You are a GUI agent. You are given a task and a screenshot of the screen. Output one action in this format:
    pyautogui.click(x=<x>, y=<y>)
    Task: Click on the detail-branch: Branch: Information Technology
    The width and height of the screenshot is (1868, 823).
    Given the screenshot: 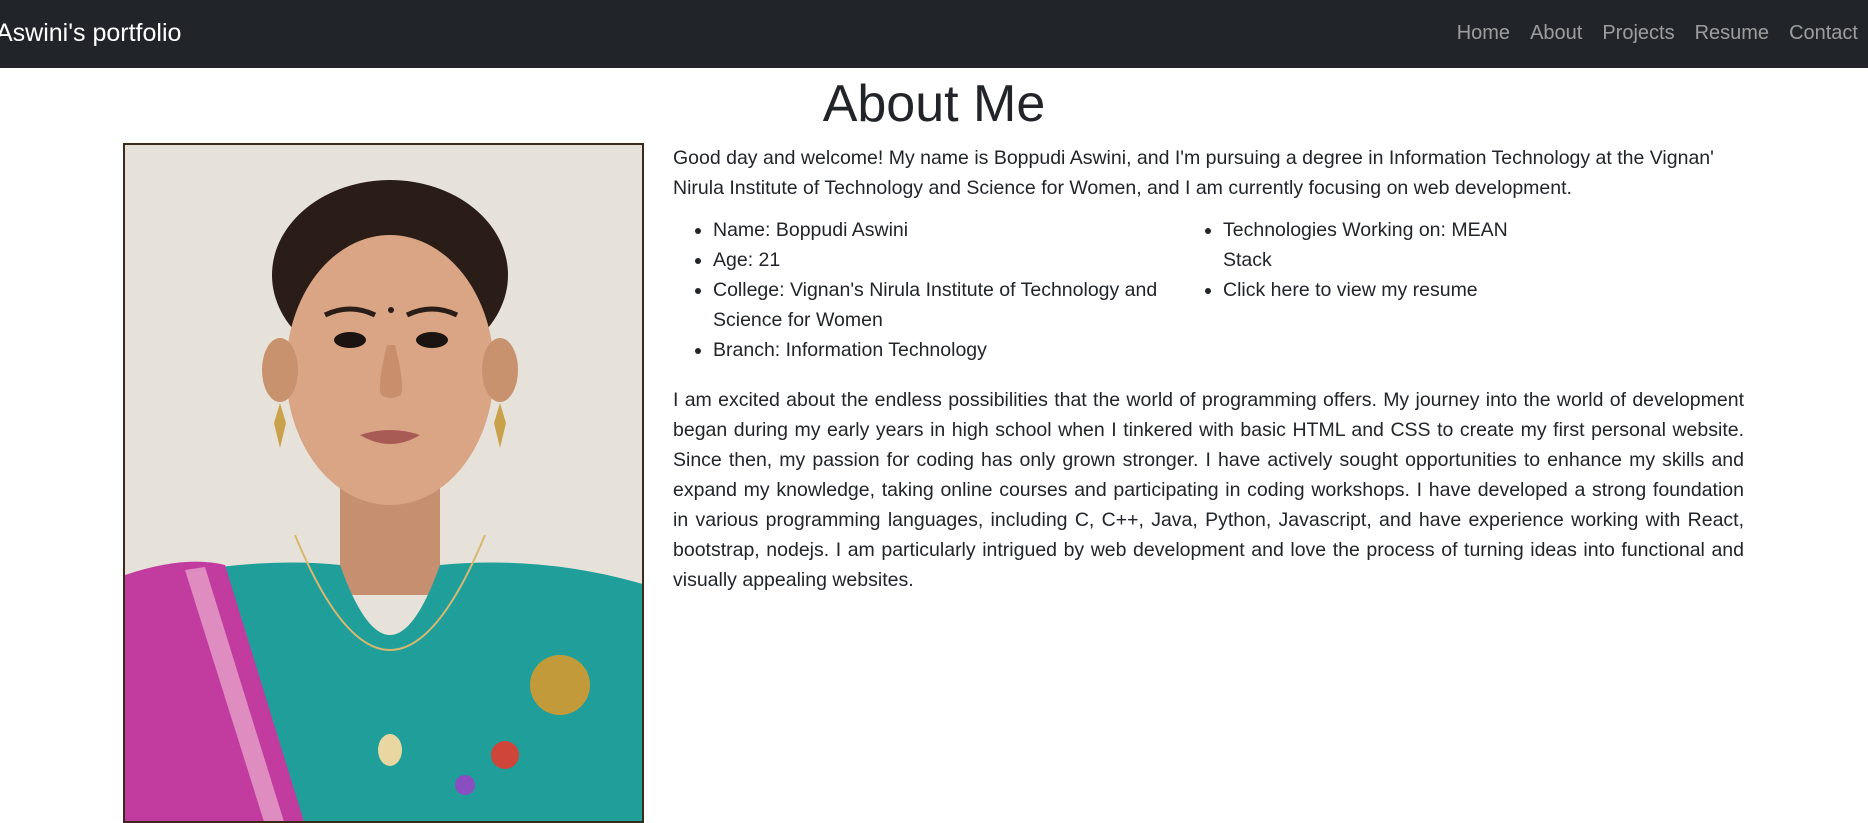 What is the action you would take?
    pyautogui.click(x=948, y=350)
    